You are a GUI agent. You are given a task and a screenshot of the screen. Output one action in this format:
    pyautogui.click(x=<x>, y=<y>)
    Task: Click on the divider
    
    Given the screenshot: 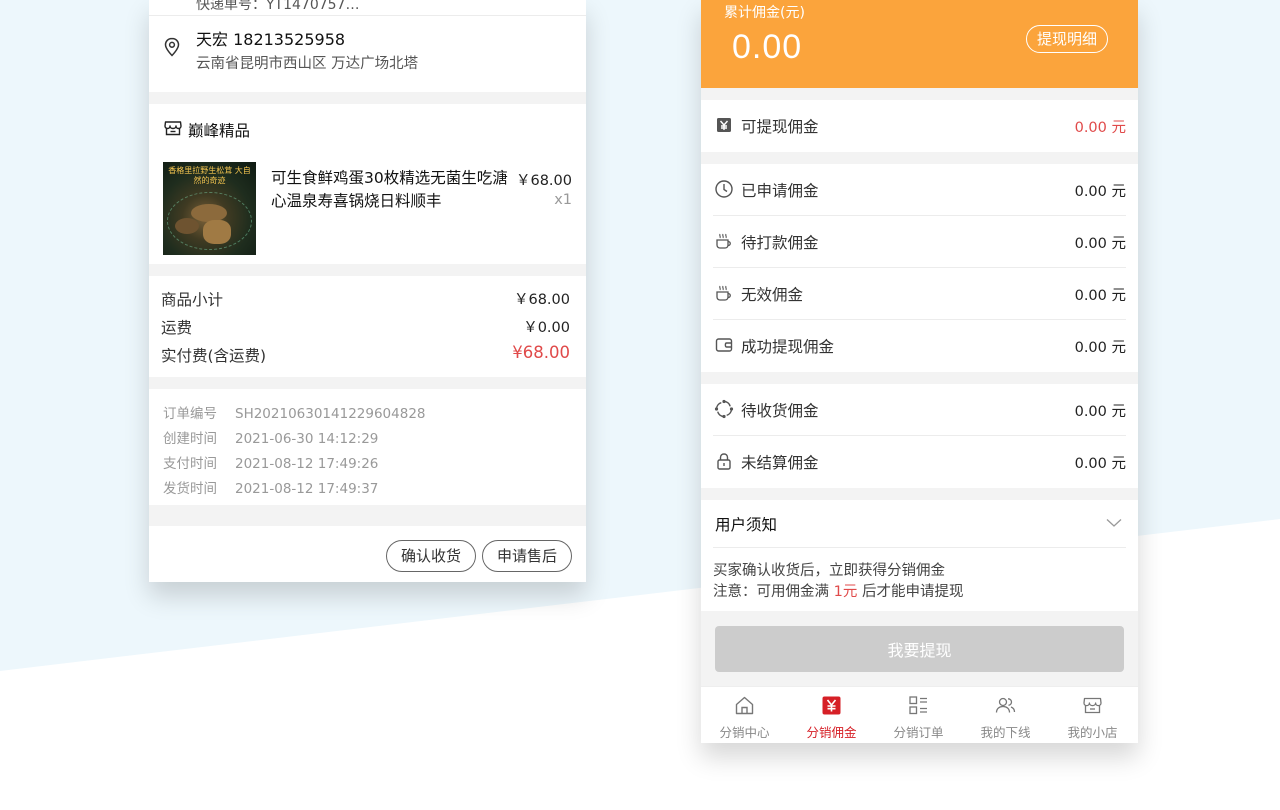 What is the action you would take?
    pyautogui.click(x=367, y=15)
    